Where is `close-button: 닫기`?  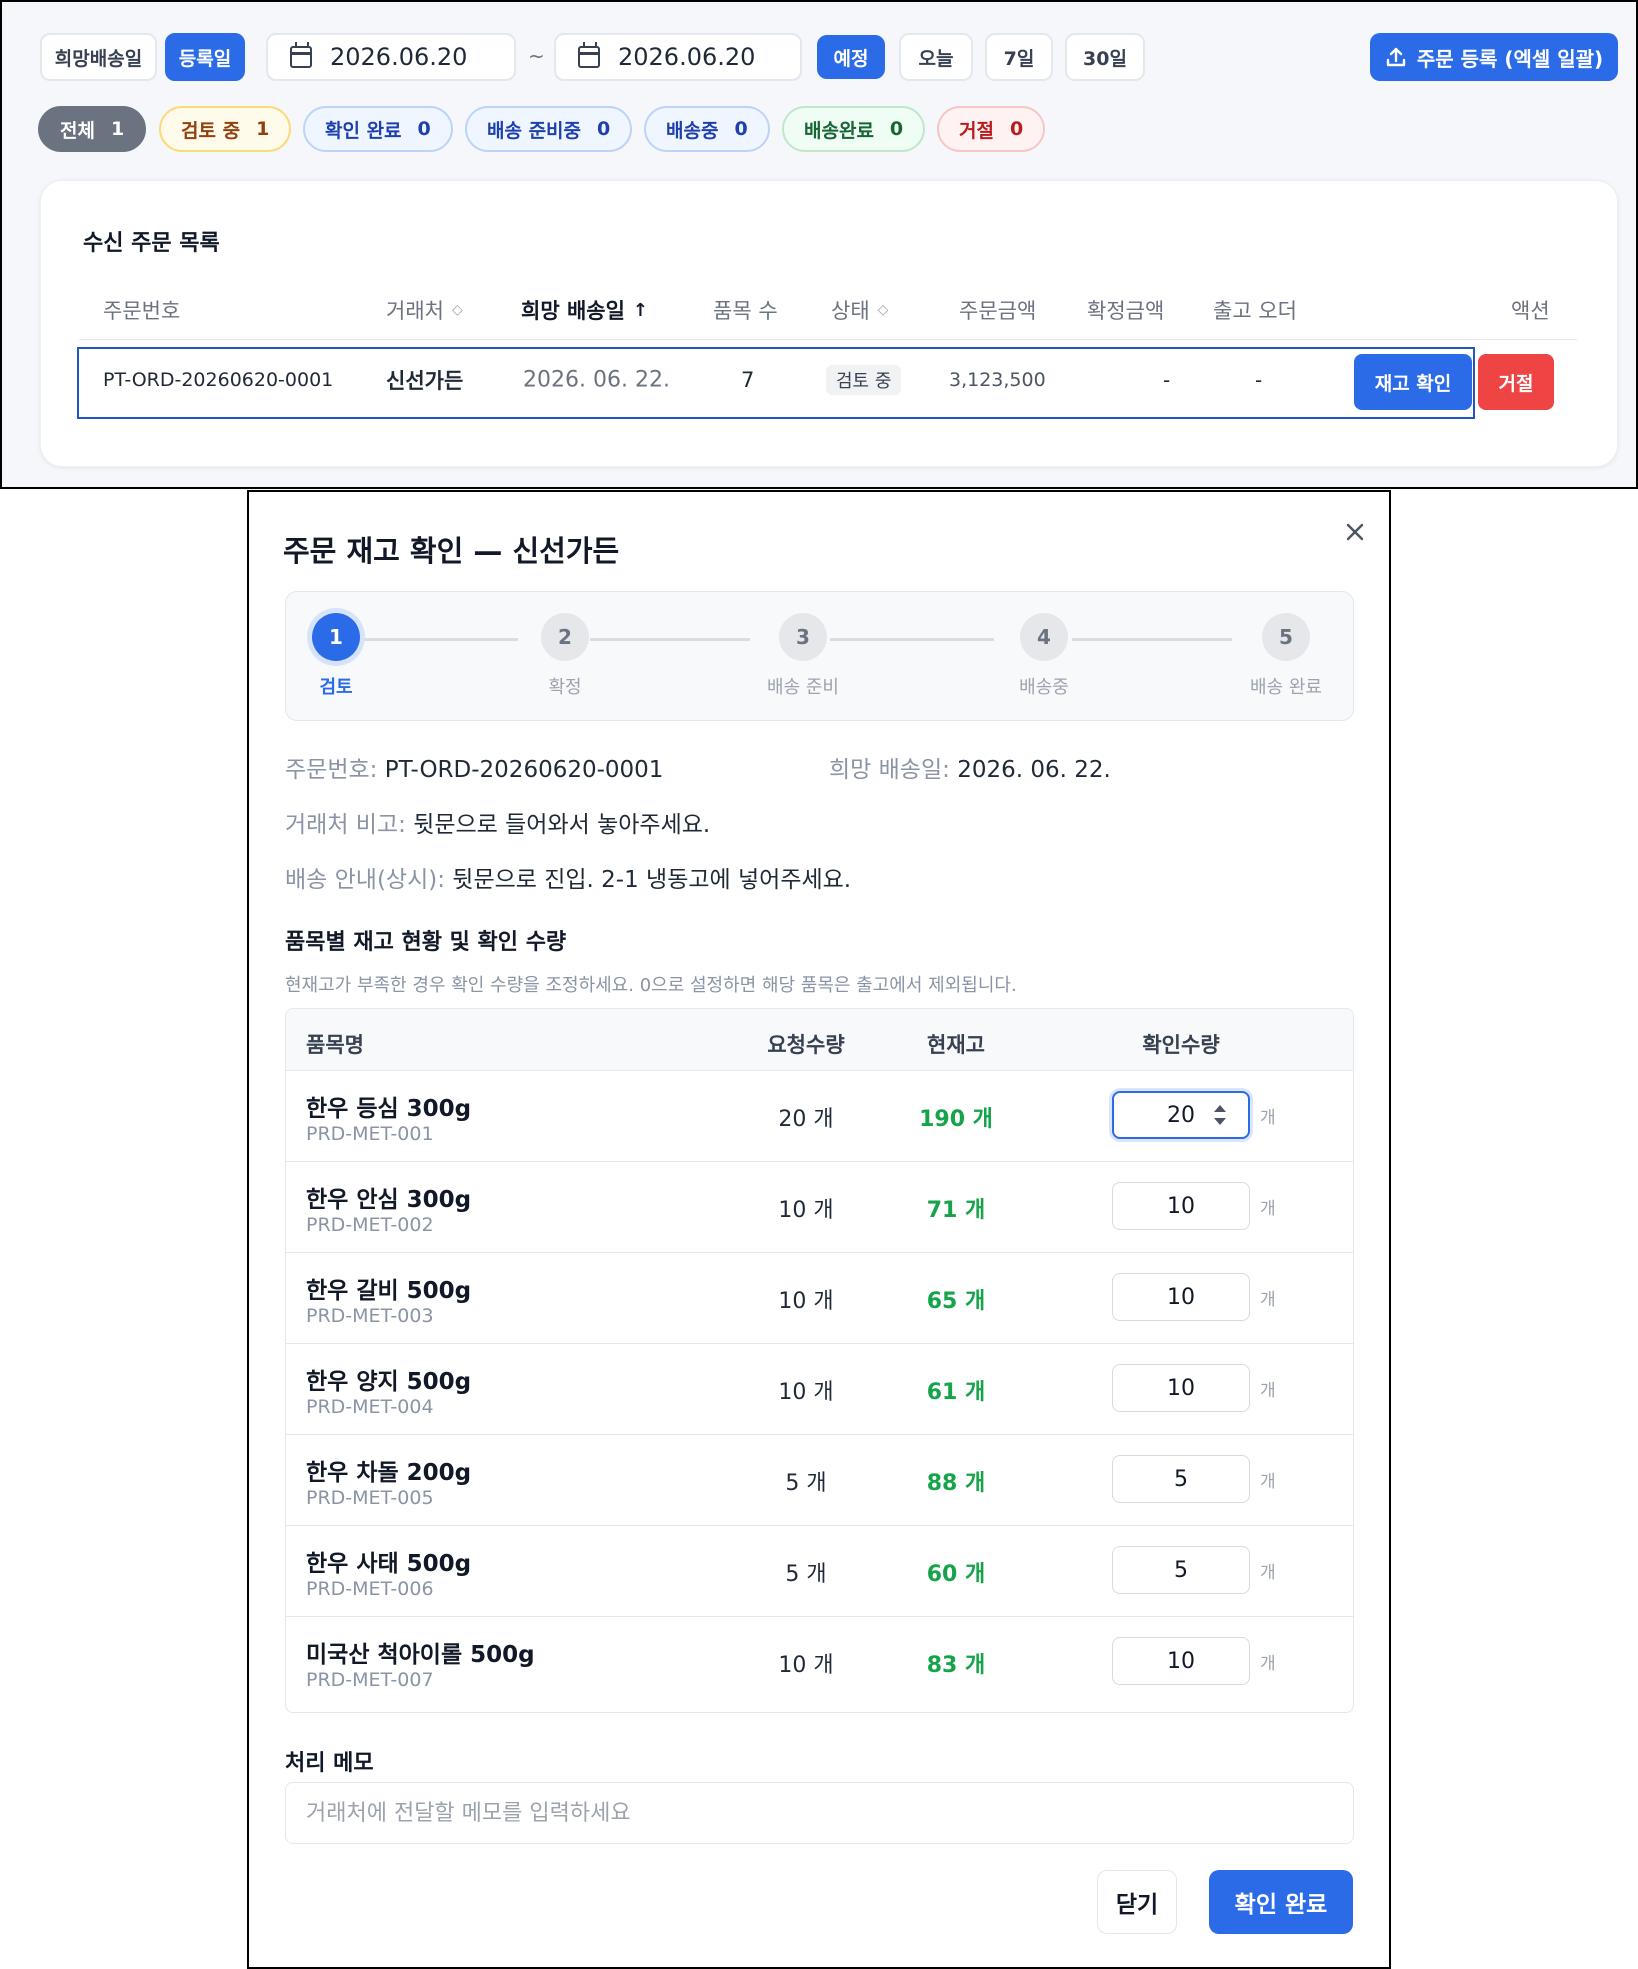
close-button: 닫기 is located at coordinates (1137, 1902).